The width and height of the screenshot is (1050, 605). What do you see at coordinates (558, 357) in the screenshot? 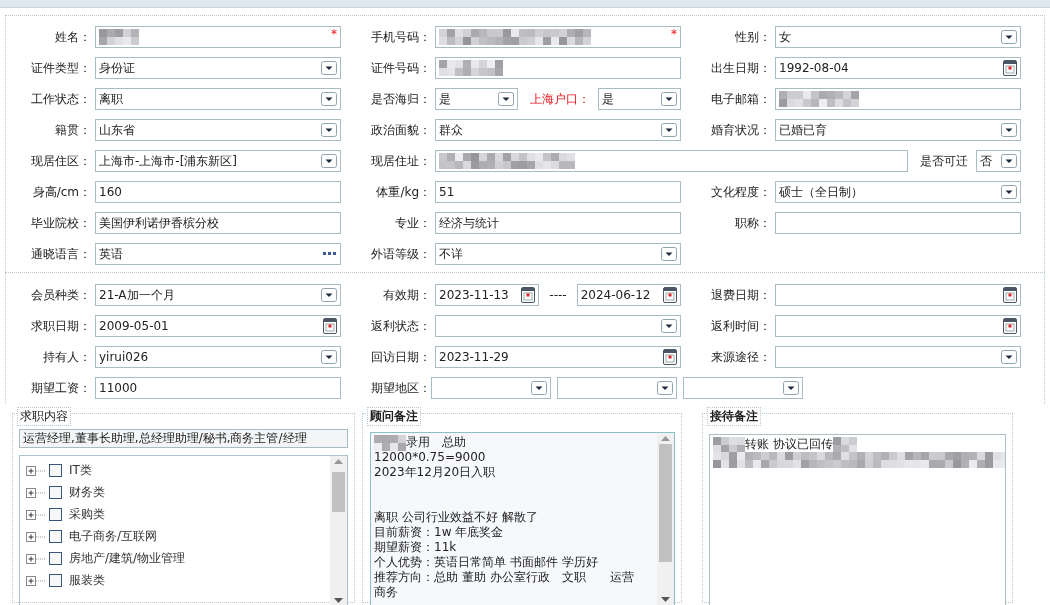
I see `date-field: 2023-11-29` at bounding box center [558, 357].